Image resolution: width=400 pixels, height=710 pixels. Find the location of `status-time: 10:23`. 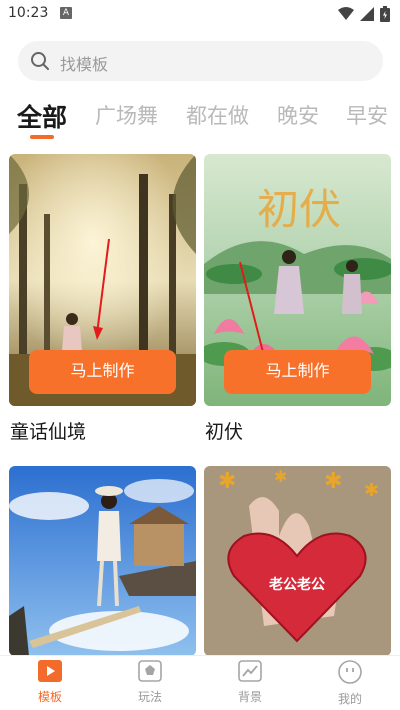

status-time: 10:23 is located at coordinates (28, 13).